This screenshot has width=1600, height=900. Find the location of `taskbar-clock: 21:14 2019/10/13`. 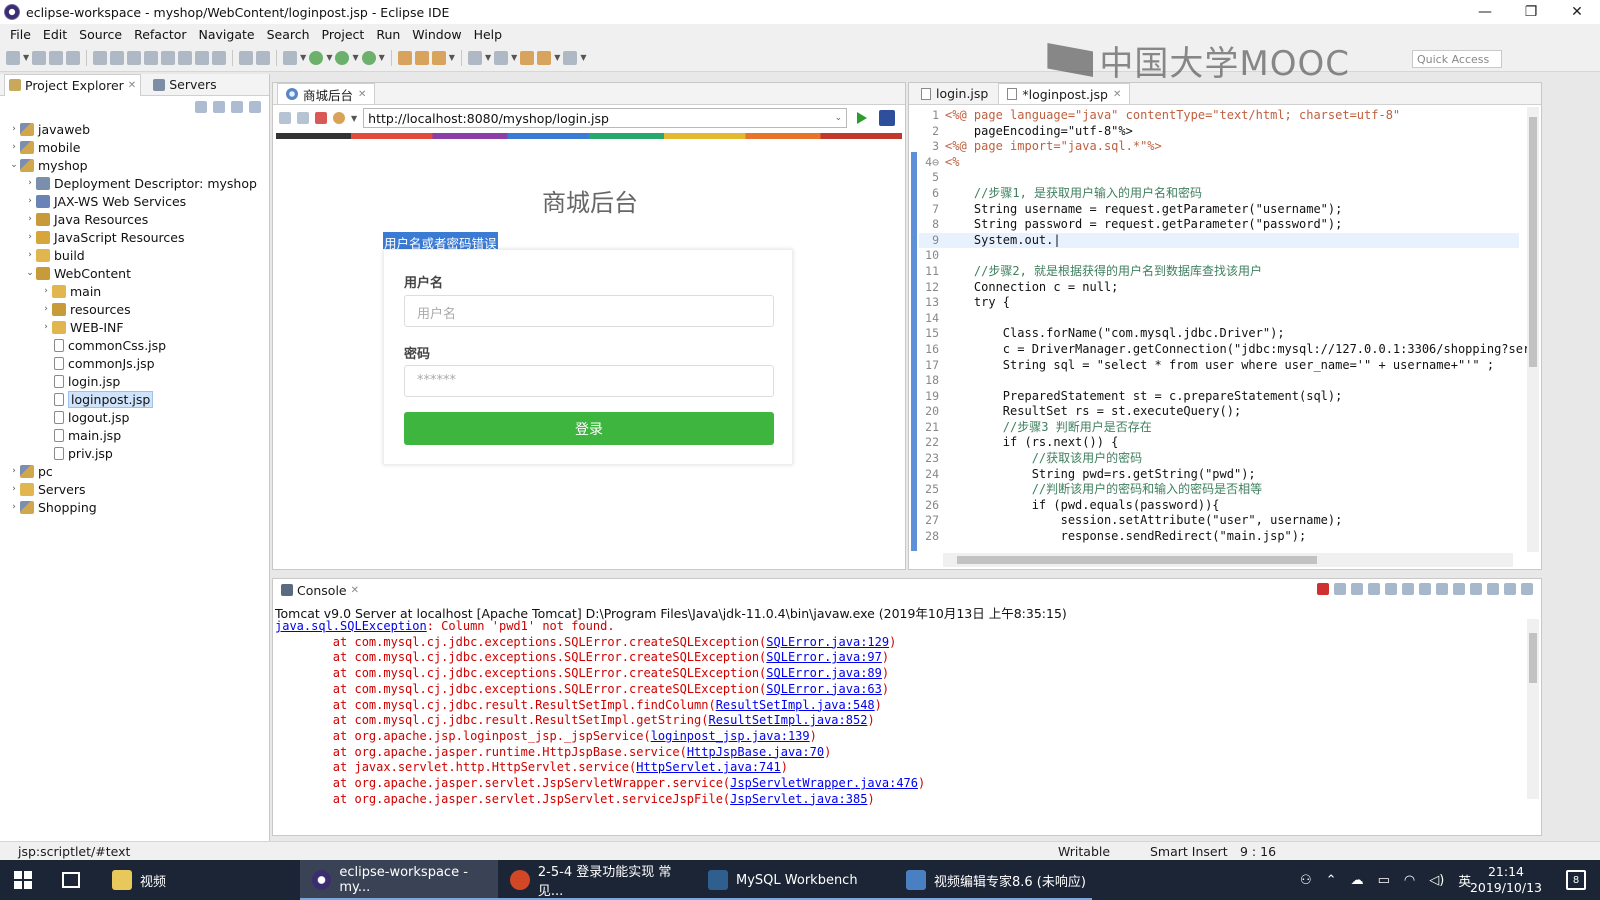

taskbar-clock: 21:14 2019/10/13 is located at coordinates (1506, 880).